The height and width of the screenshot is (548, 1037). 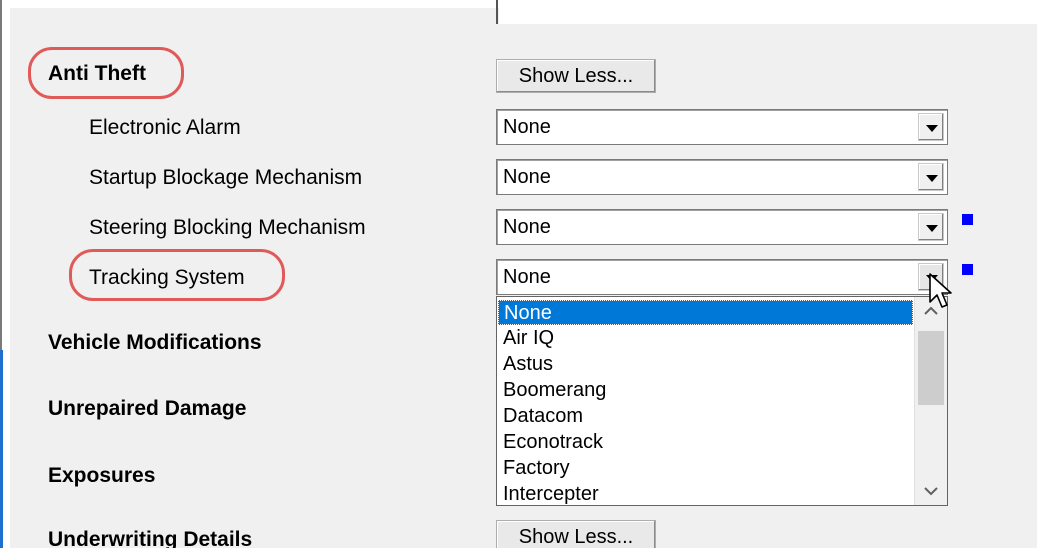 I want to click on startup-blockage-value: None, so click(x=527, y=177).